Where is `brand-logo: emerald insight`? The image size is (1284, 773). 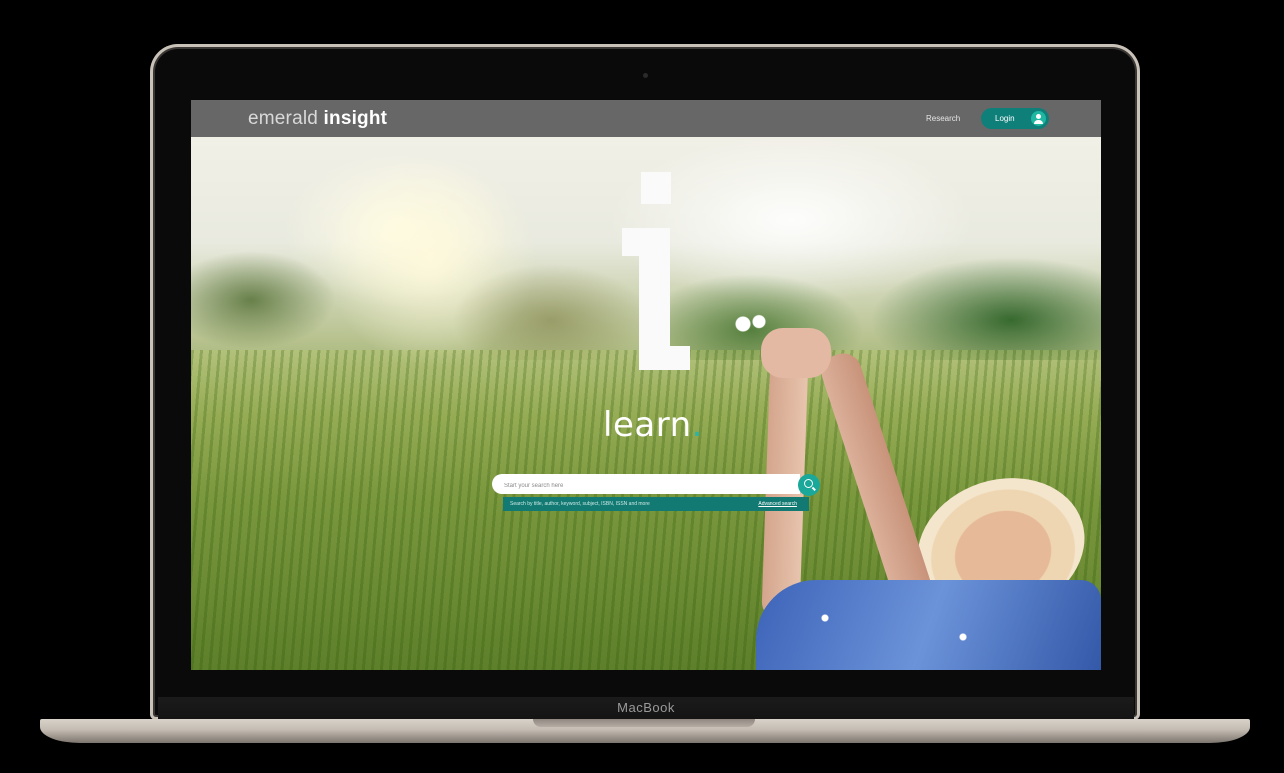
brand-logo: emerald insight is located at coordinates (317, 119).